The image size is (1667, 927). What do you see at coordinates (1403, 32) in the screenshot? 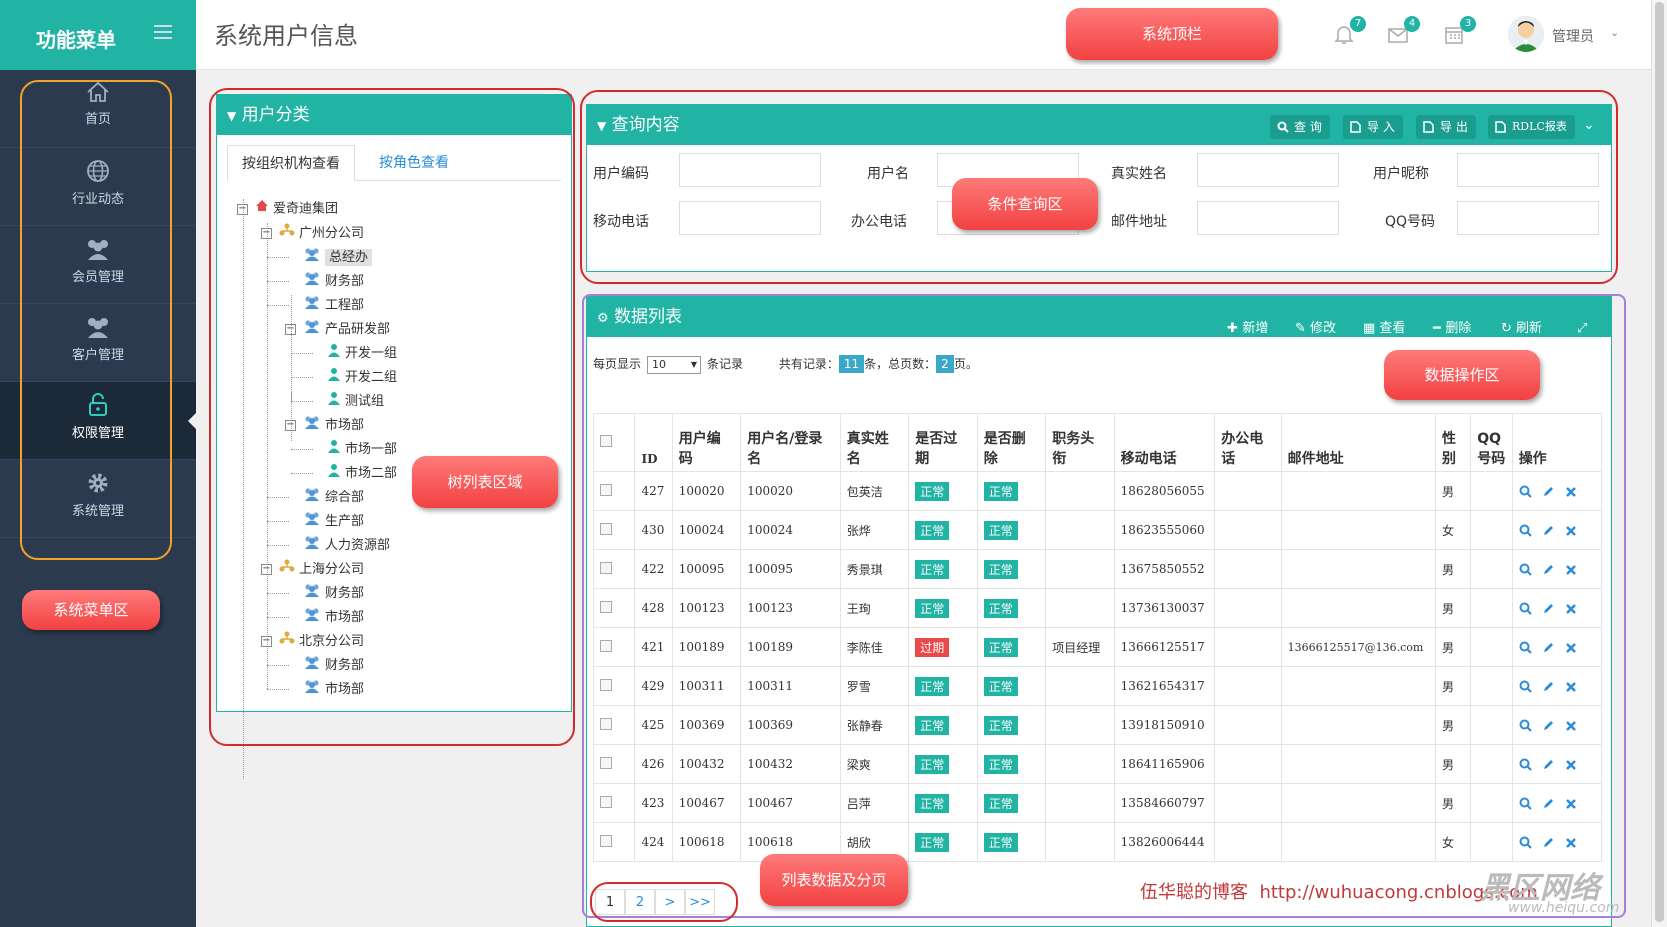
I see `messages-button: 4` at bounding box center [1403, 32].